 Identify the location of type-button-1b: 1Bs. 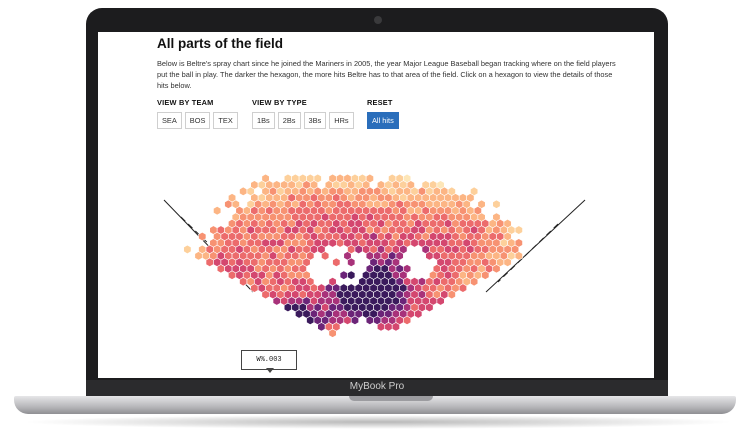
(263, 120).